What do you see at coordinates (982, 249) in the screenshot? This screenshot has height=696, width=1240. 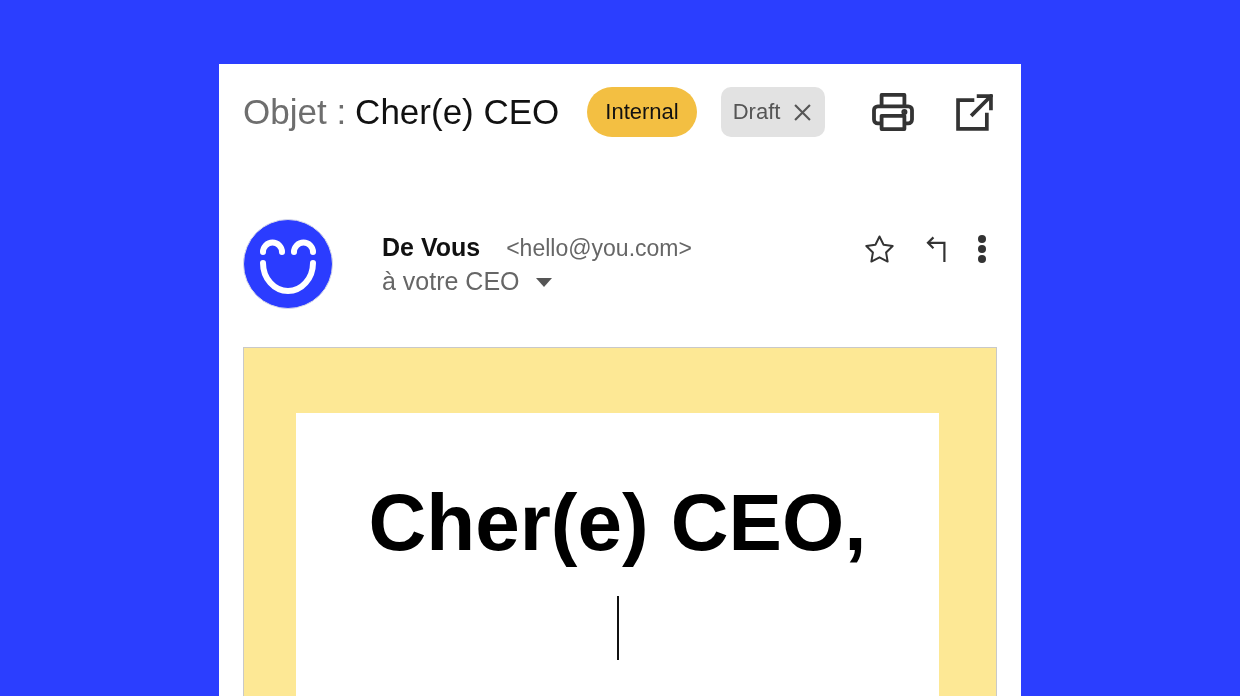 I see `kebab-menu-icon` at bounding box center [982, 249].